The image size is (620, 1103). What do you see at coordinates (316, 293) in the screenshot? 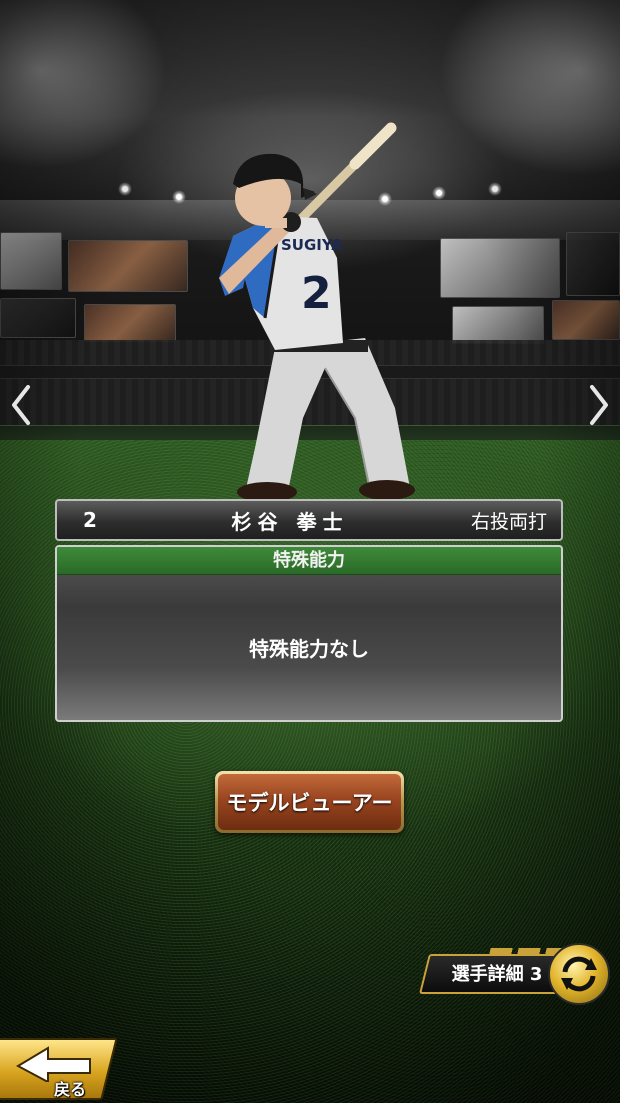
I see `jersey-number: 2` at bounding box center [316, 293].